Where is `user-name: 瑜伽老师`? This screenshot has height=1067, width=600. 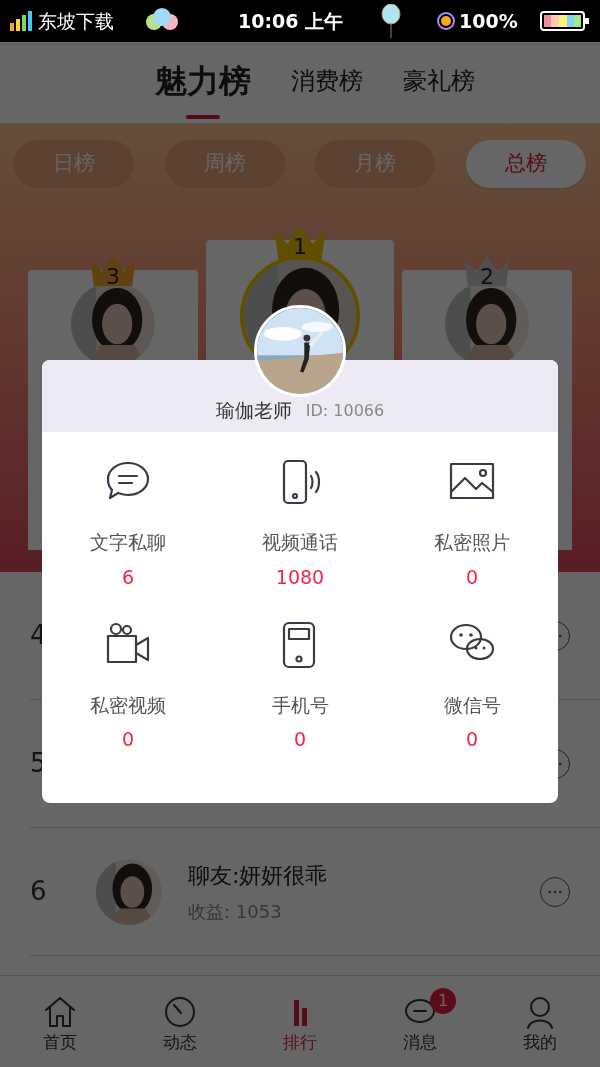
user-name: 瑜伽老师 is located at coordinates (253, 410).